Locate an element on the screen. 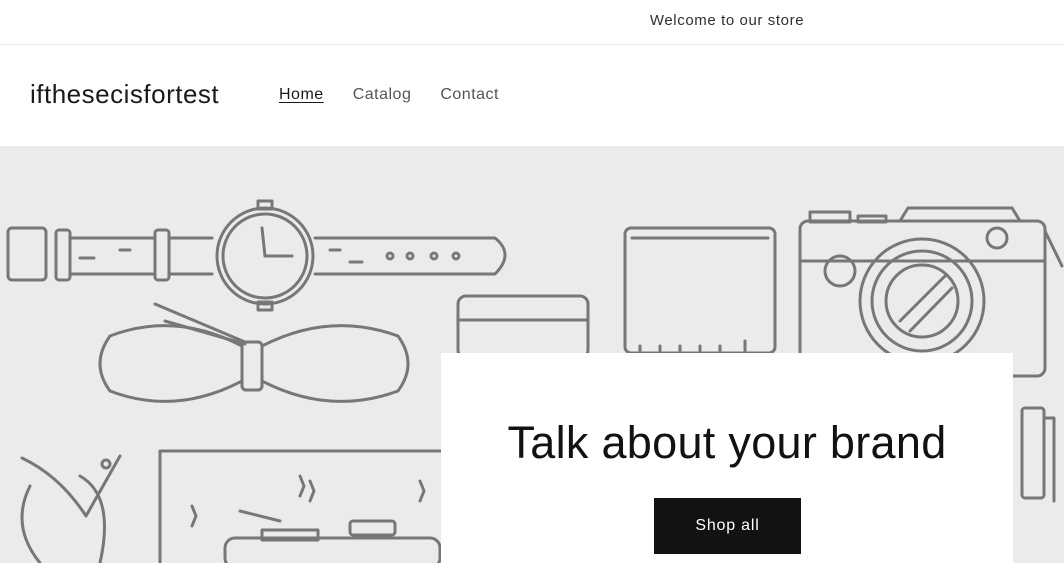 The width and height of the screenshot is (1064, 563). notebook-illustration is located at coordinates (302, 506).